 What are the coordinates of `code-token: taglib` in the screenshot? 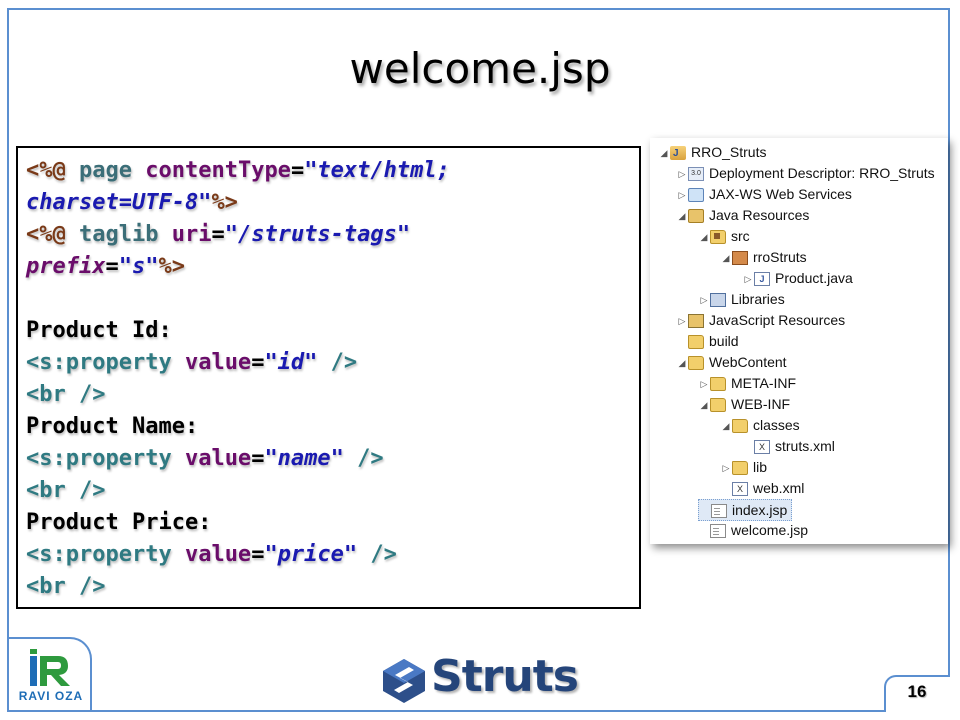 It's located at (118, 234).